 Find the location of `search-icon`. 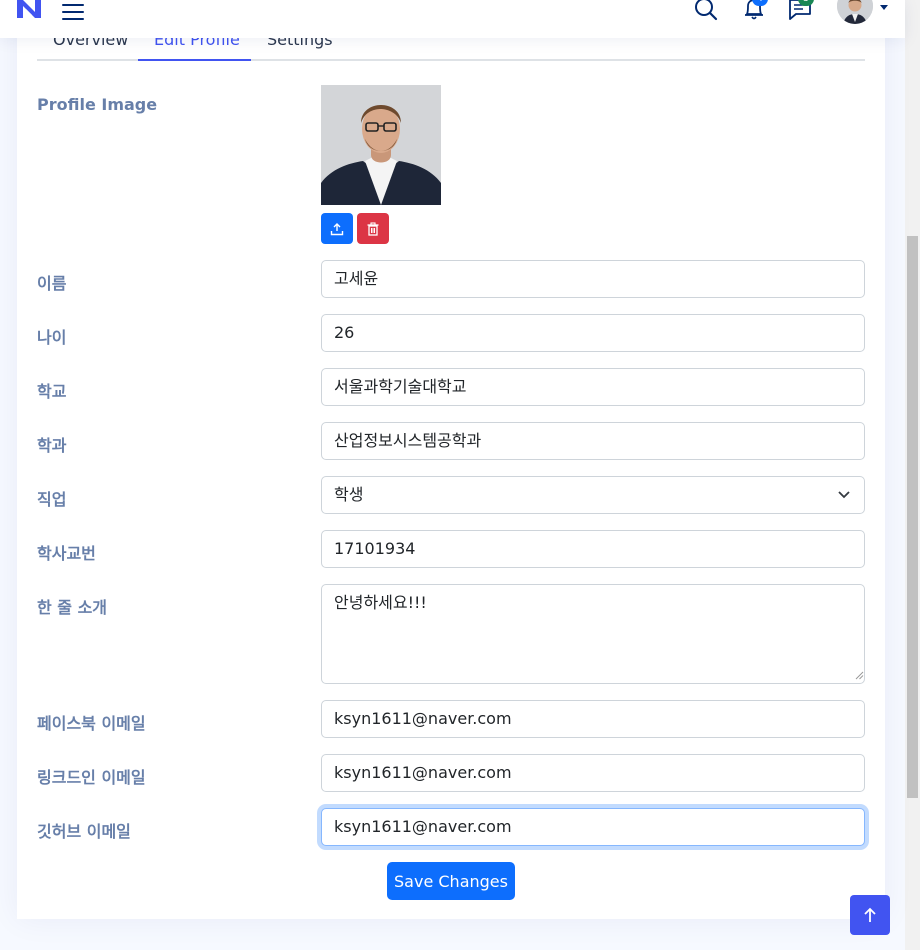

search-icon is located at coordinates (706, 11).